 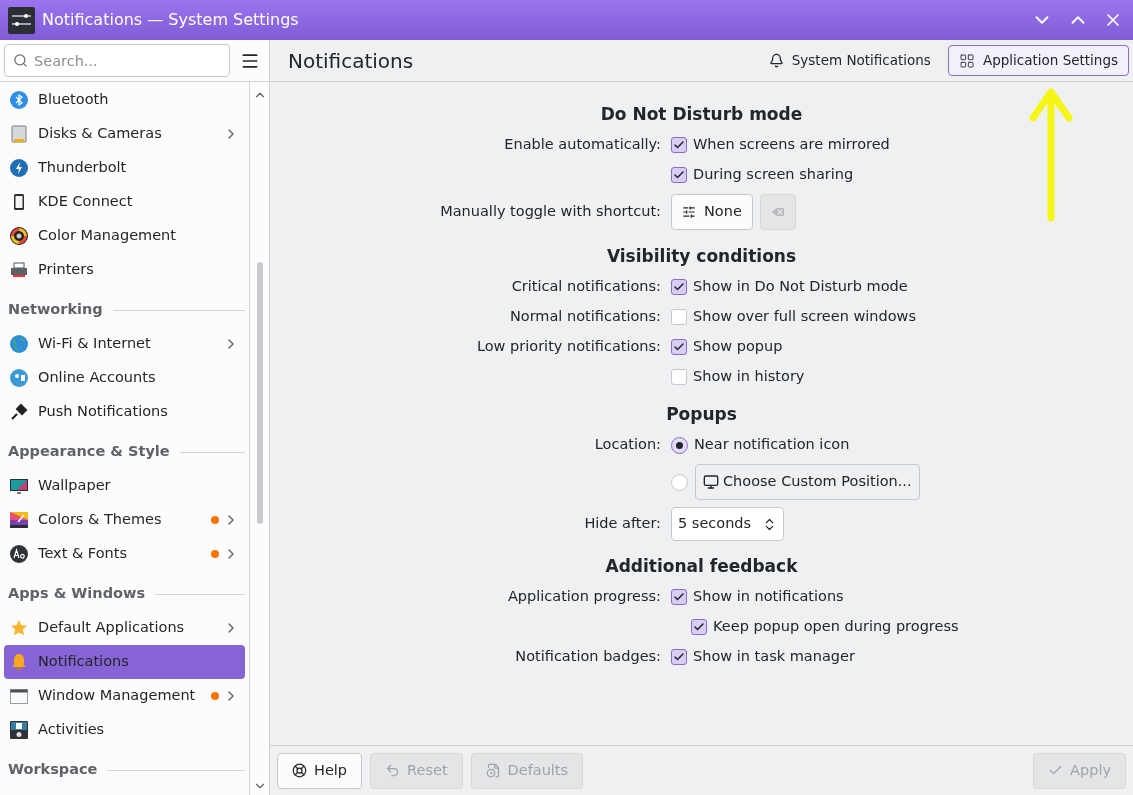 What do you see at coordinates (584, 597) in the screenshot?
I see `field-label: Application progress:` at bounding box center [584, 597].